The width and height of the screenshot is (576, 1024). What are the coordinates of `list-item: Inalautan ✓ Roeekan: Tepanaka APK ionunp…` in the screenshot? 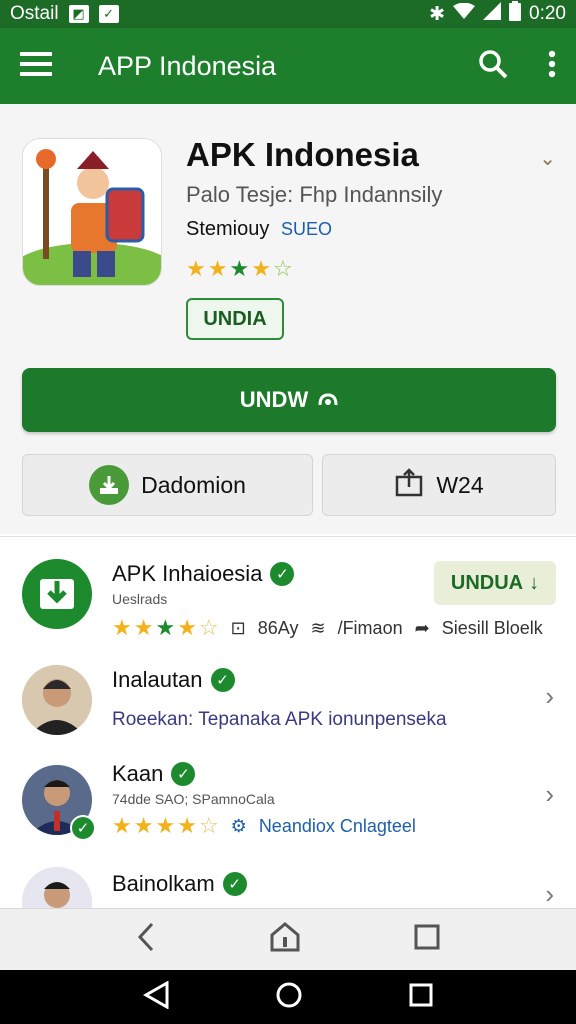 It's located at (288, 705).